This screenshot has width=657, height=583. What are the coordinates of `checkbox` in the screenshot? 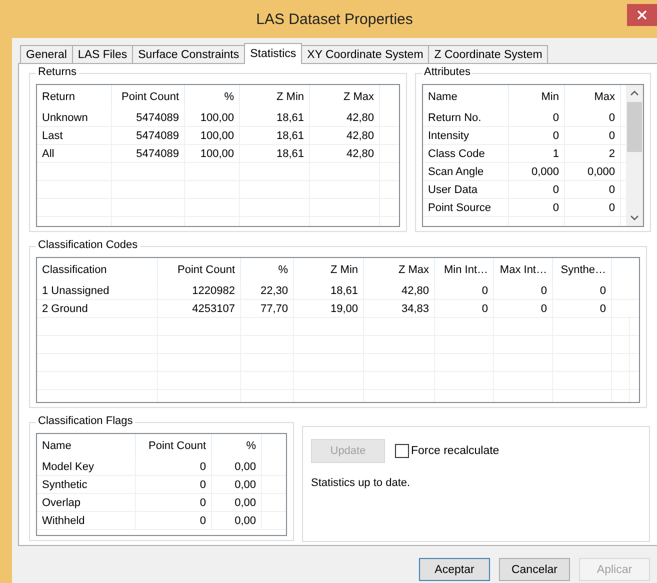 It's located at (402, 451).